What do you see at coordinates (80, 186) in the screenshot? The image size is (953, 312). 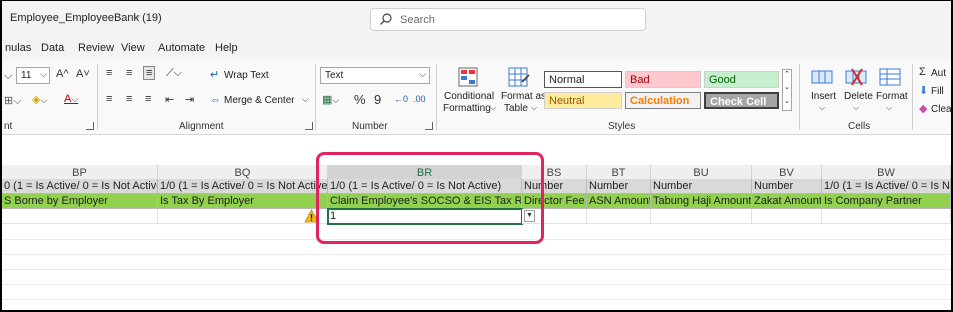 I see `cell-bp-1: 0 (1 = Is Active/ 0 = Is Not Active)` at bounding box center [80, 186].